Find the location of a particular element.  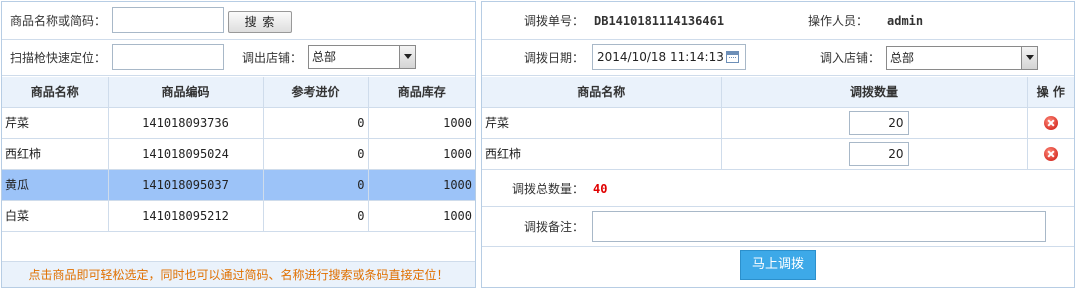

total-label: 调拨总数量： is located at coordinates (548, 189).